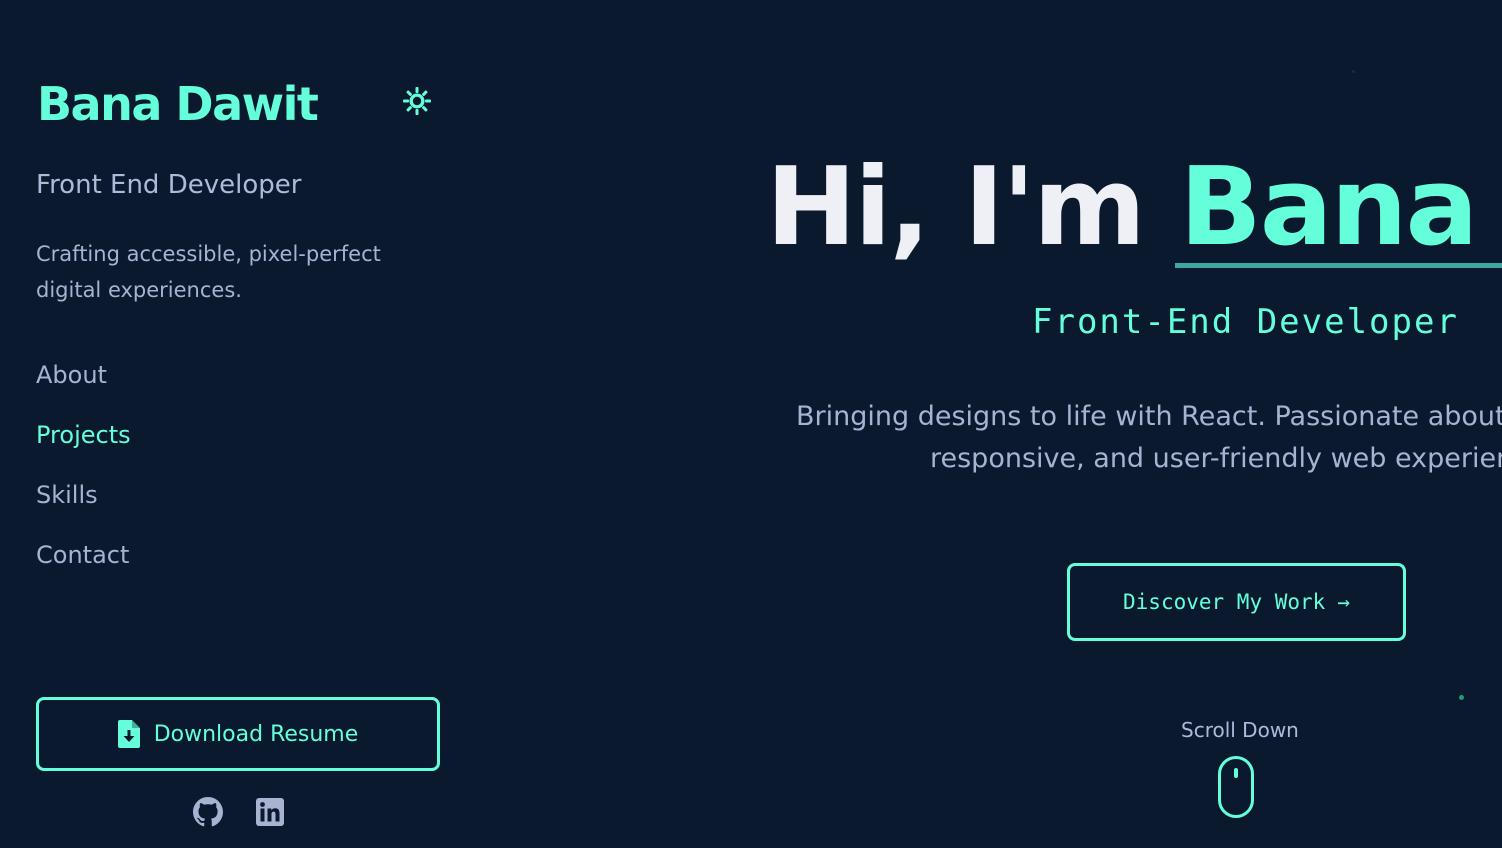  What do you see at coordinates (83, 445) in the screenshot?
I see `nav-item-projects: Projects` at bounding box center [83, 445].